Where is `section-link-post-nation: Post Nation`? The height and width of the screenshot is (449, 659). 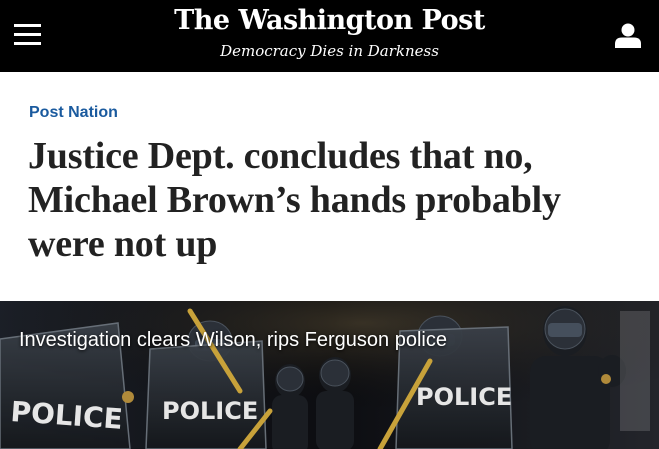
section-link-post-nation: Post Nation is located at coordinates (73, 113).